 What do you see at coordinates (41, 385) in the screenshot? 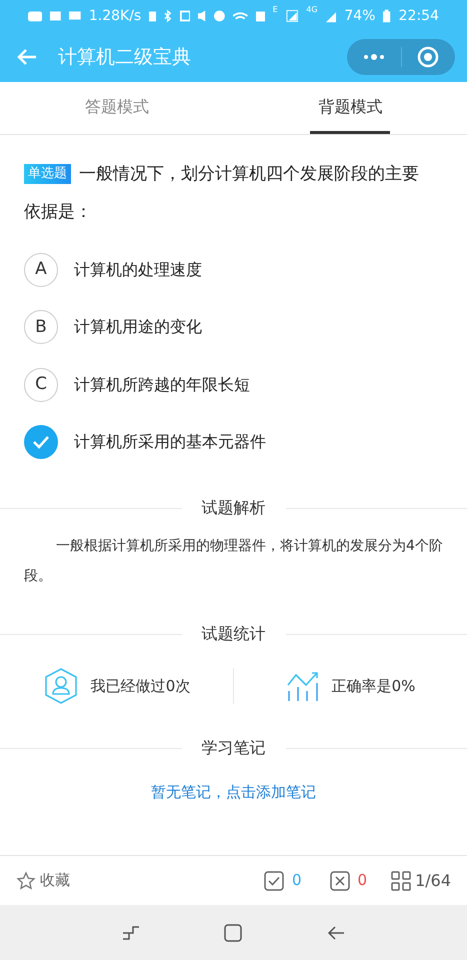
I see `option-letter: C` at bounding box center [41, 385].